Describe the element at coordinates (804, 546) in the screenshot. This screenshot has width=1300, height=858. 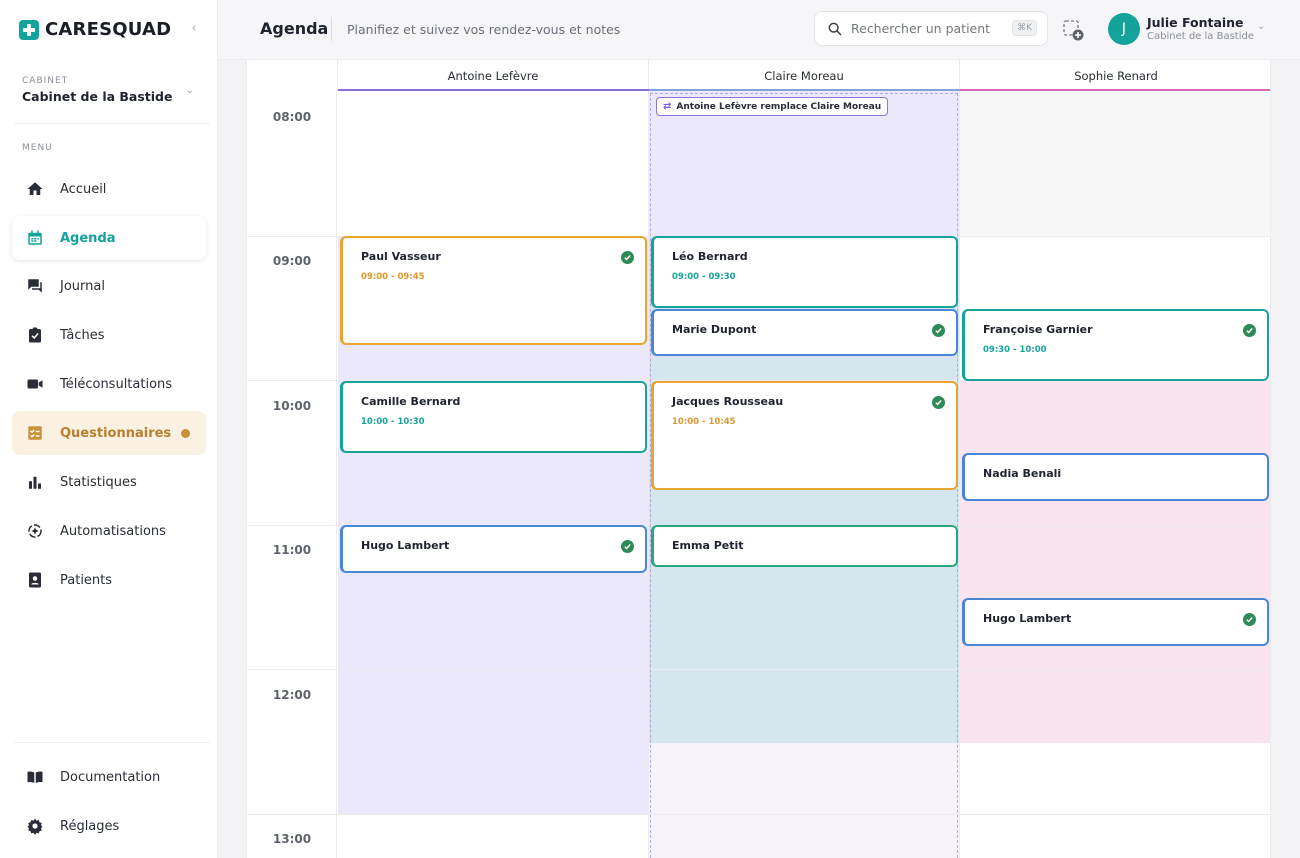
I see `appointment-card: Emma Petit` at that location.